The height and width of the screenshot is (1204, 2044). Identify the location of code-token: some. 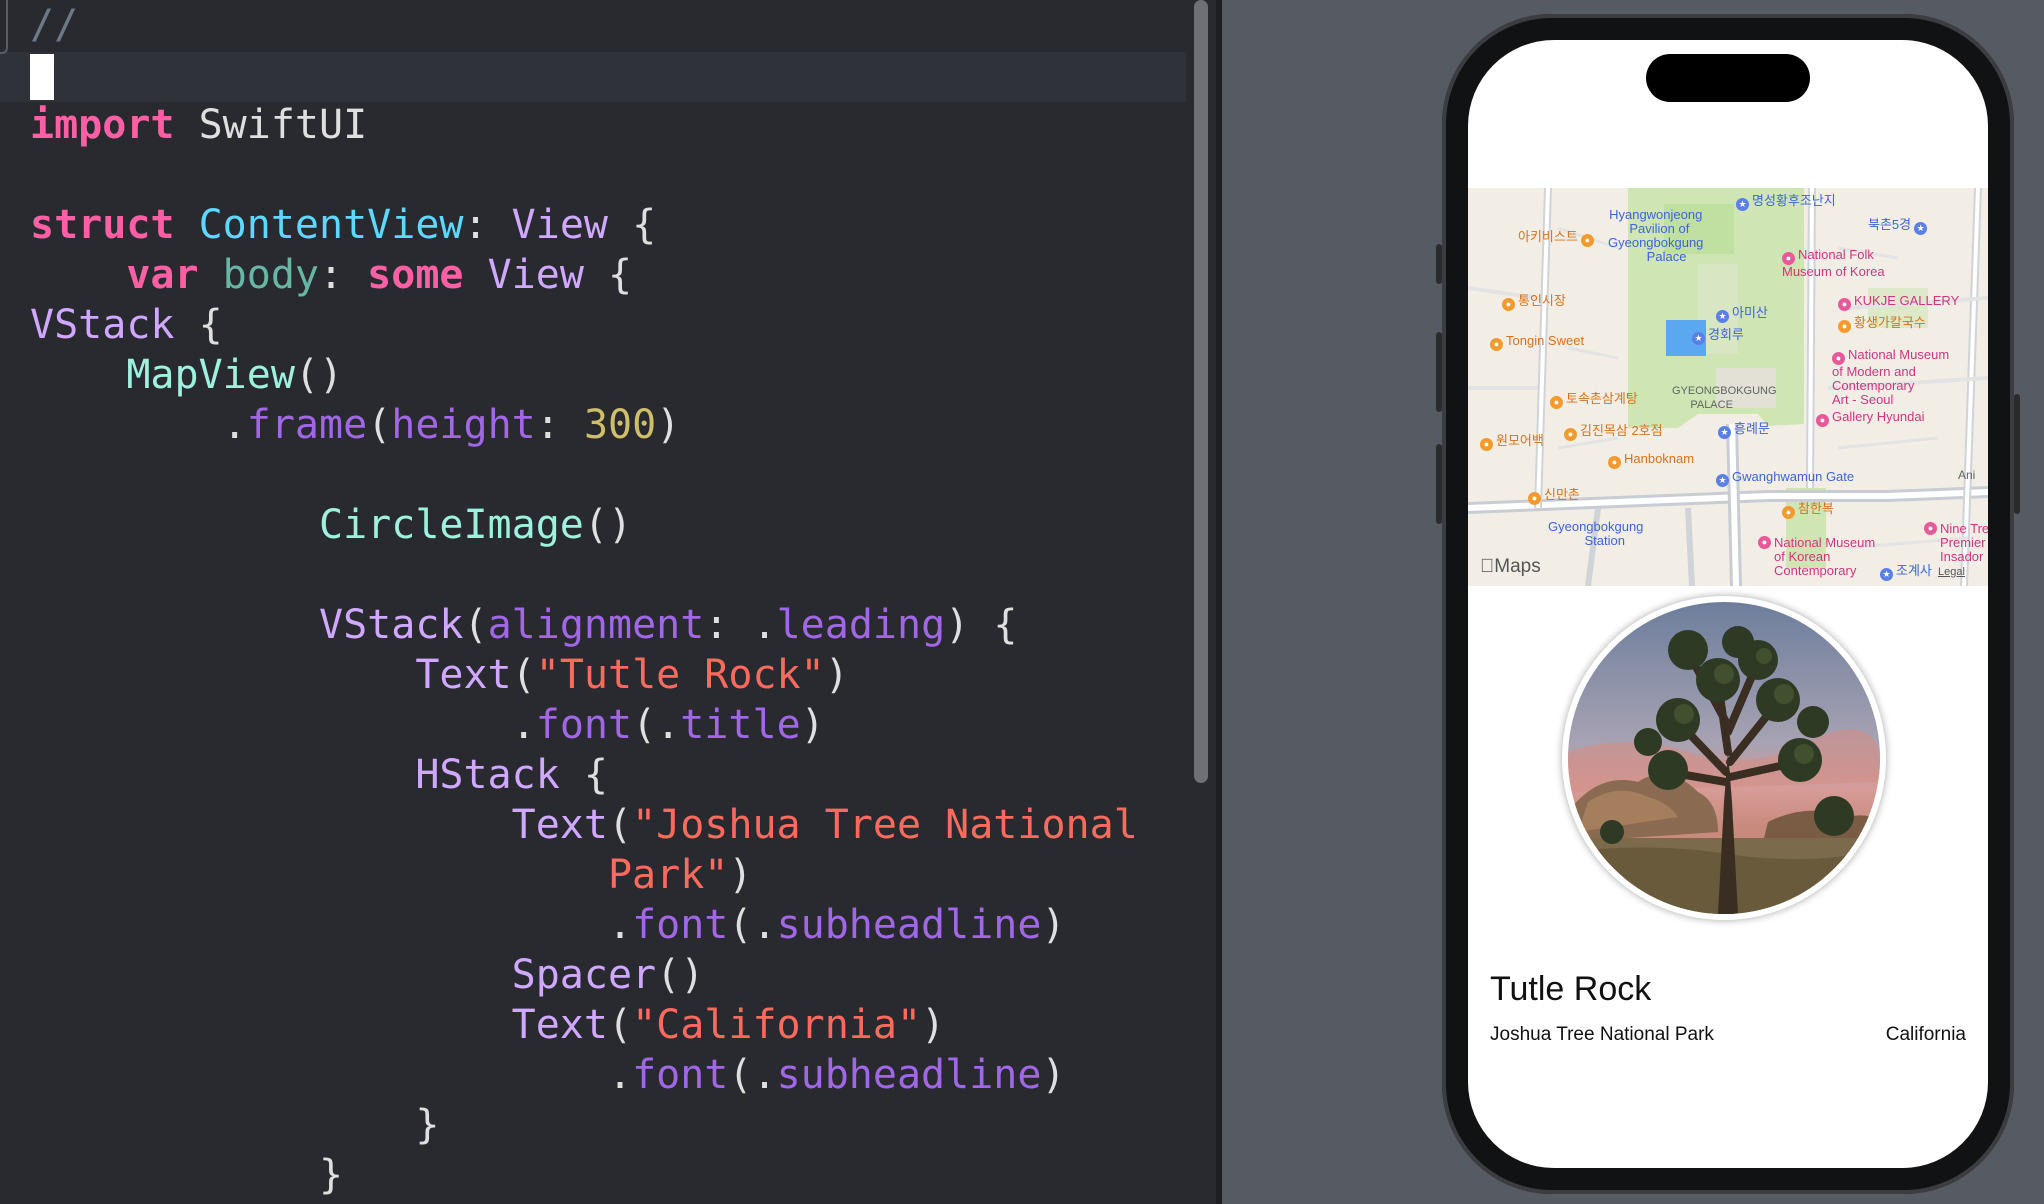
(415, 275).